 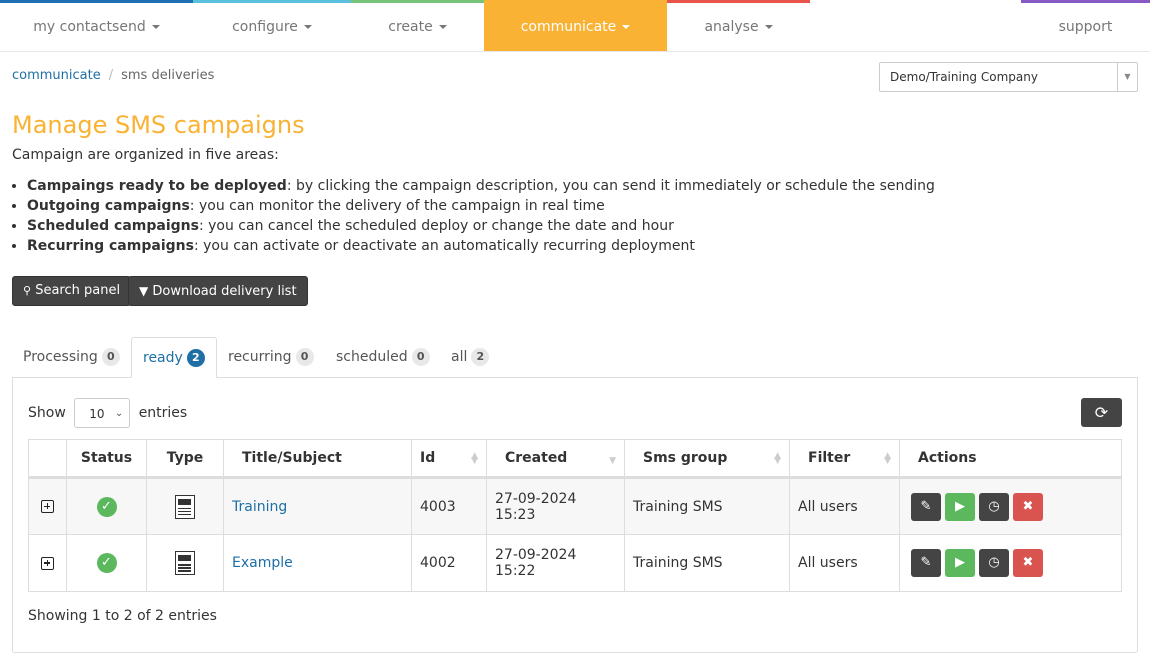 I want to click on area-title: Scheduled campaigns, so click(x=113, y=226).